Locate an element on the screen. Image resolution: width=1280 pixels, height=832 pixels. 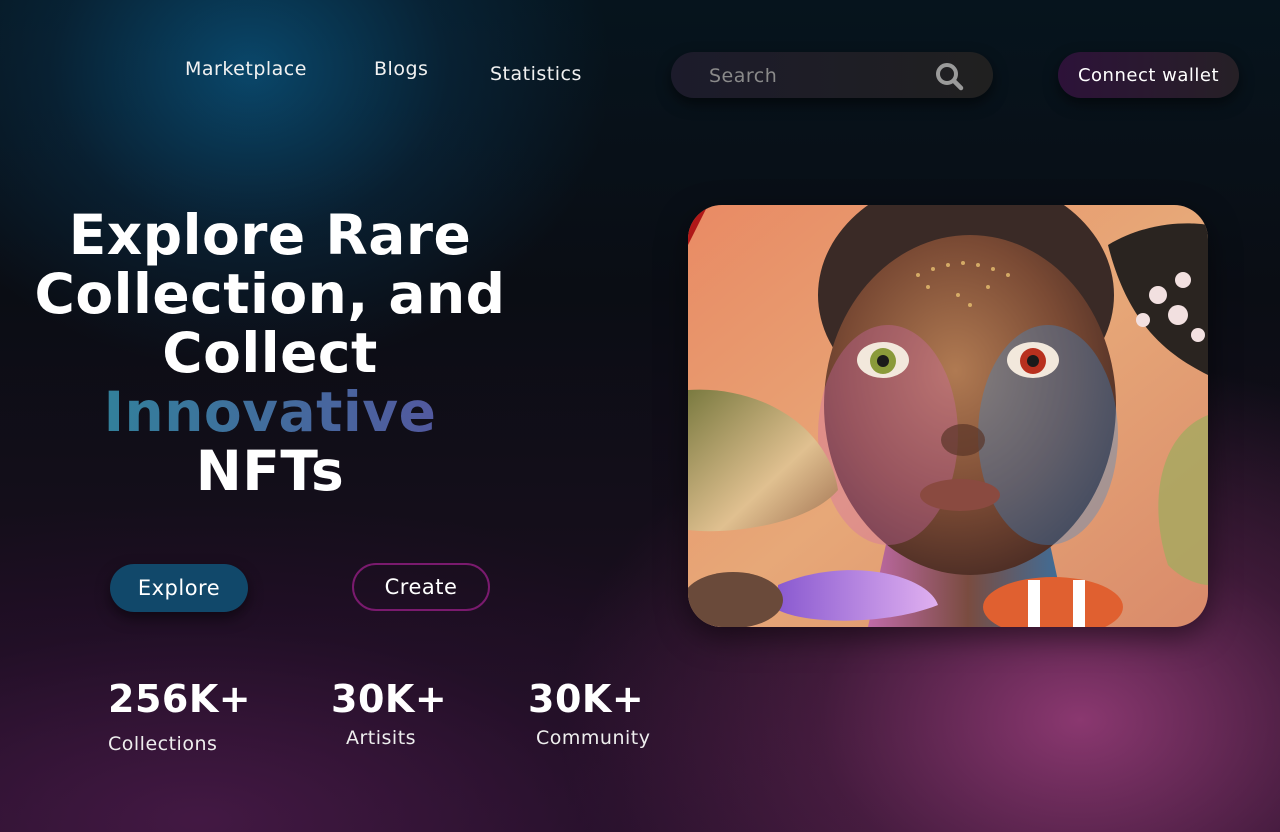
headline-line-5: NFTs is located at coordinates (270, 471).